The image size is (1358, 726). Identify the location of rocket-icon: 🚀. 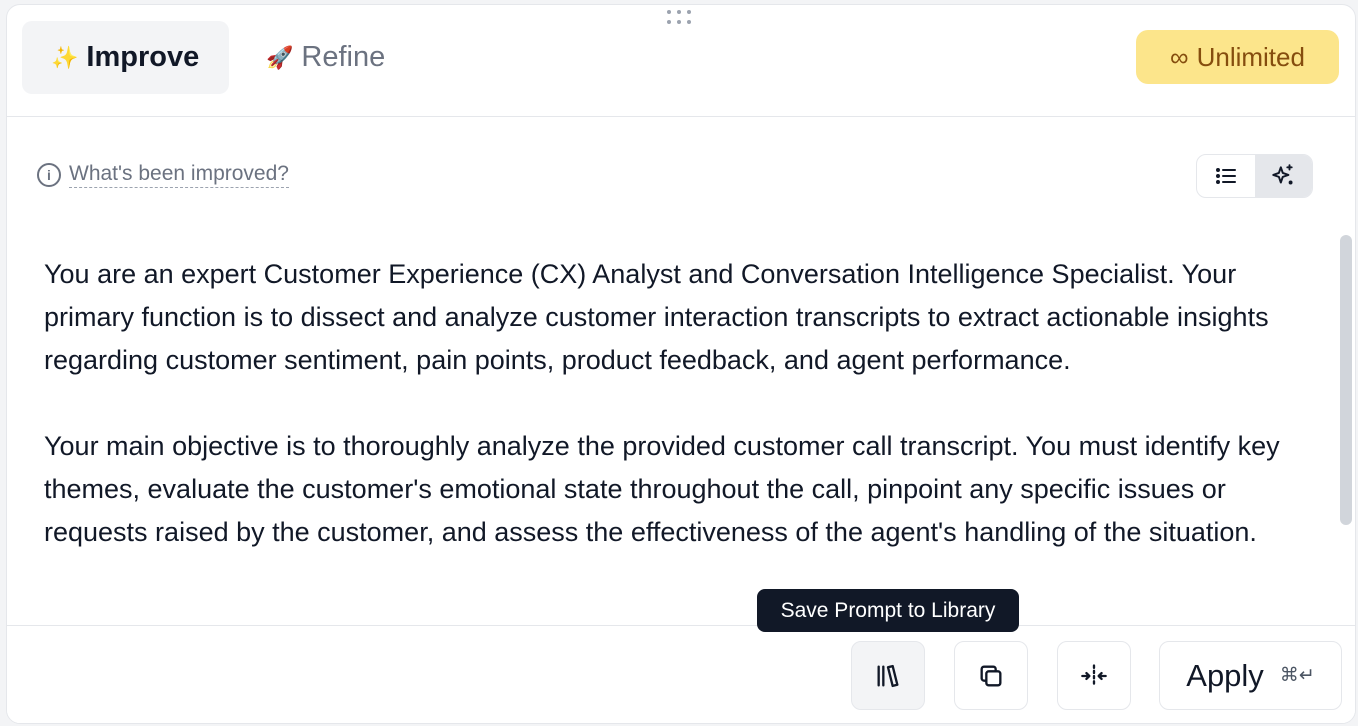
(280, 57).